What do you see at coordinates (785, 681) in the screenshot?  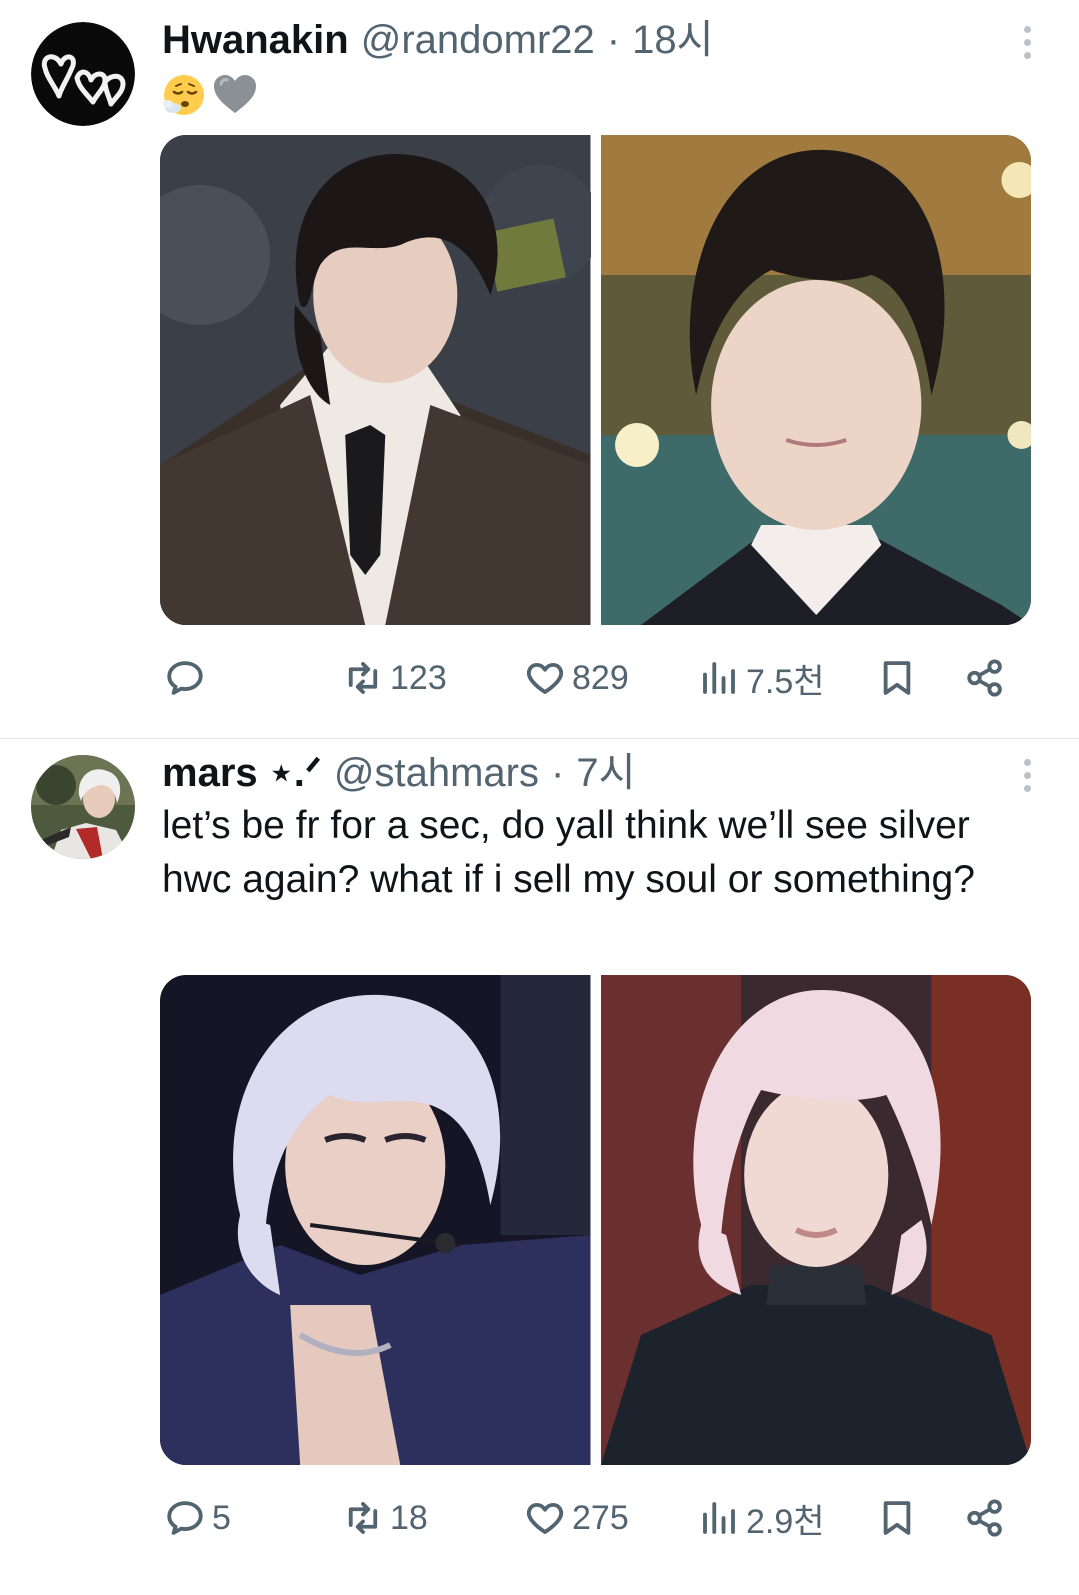 I see `view-count: 7.5천` at bounding box center [785, 681].